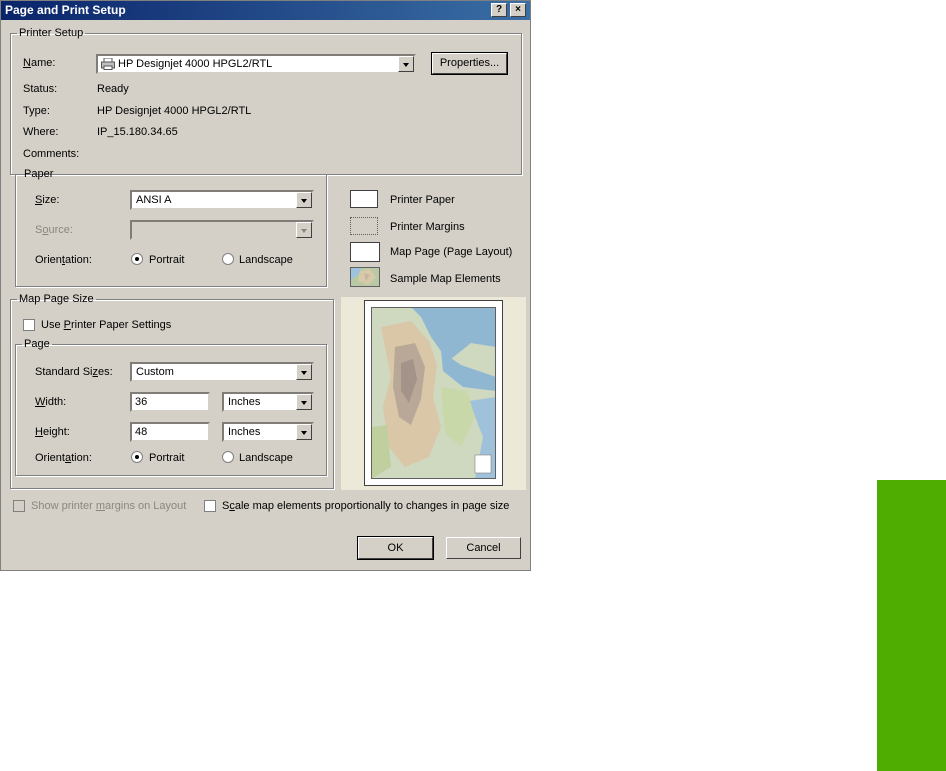  I want to click on page-portrait-label: Portrait, so click(166, 458).